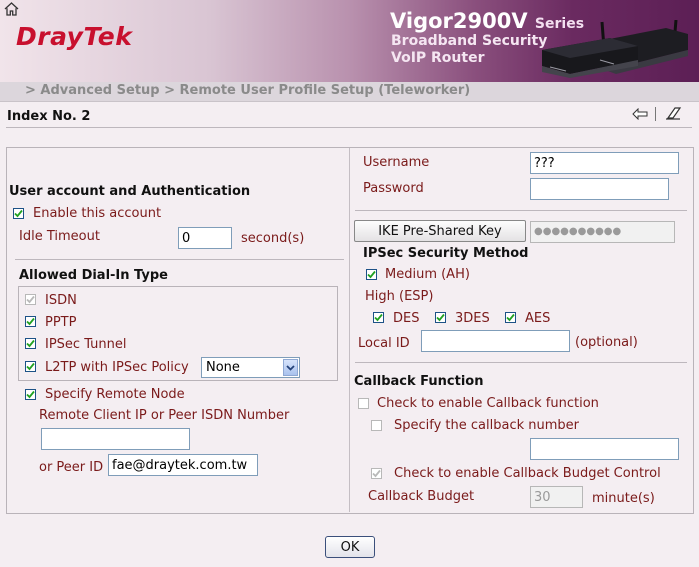 The width and height of the screenshot is (699, 567). What do you see at coordinates (363, 403) in the screenshot?
I see `callback-enable-checkbox` at bounding box center [363, 403].